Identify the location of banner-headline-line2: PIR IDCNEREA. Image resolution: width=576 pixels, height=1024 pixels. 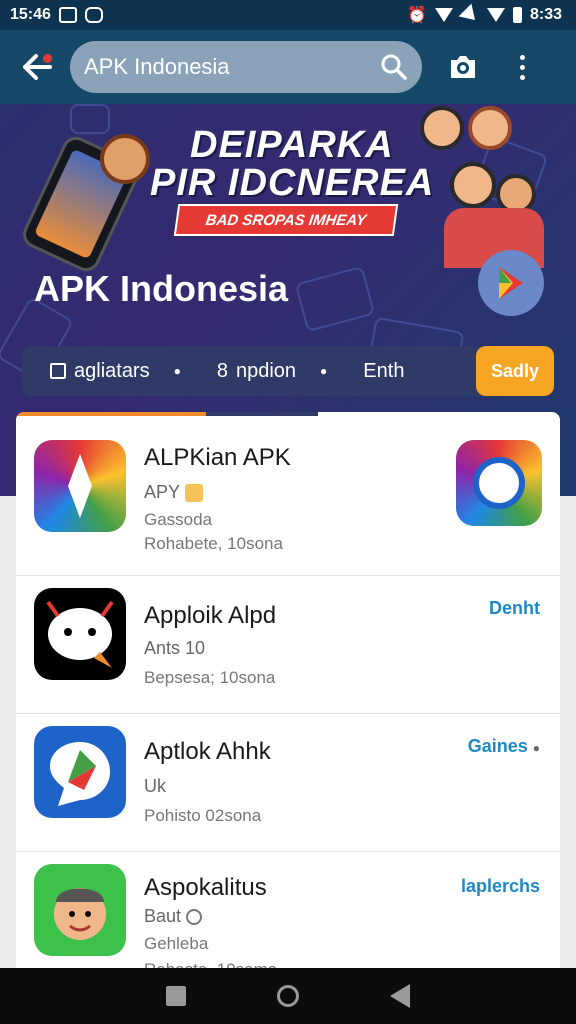
(292, 183).